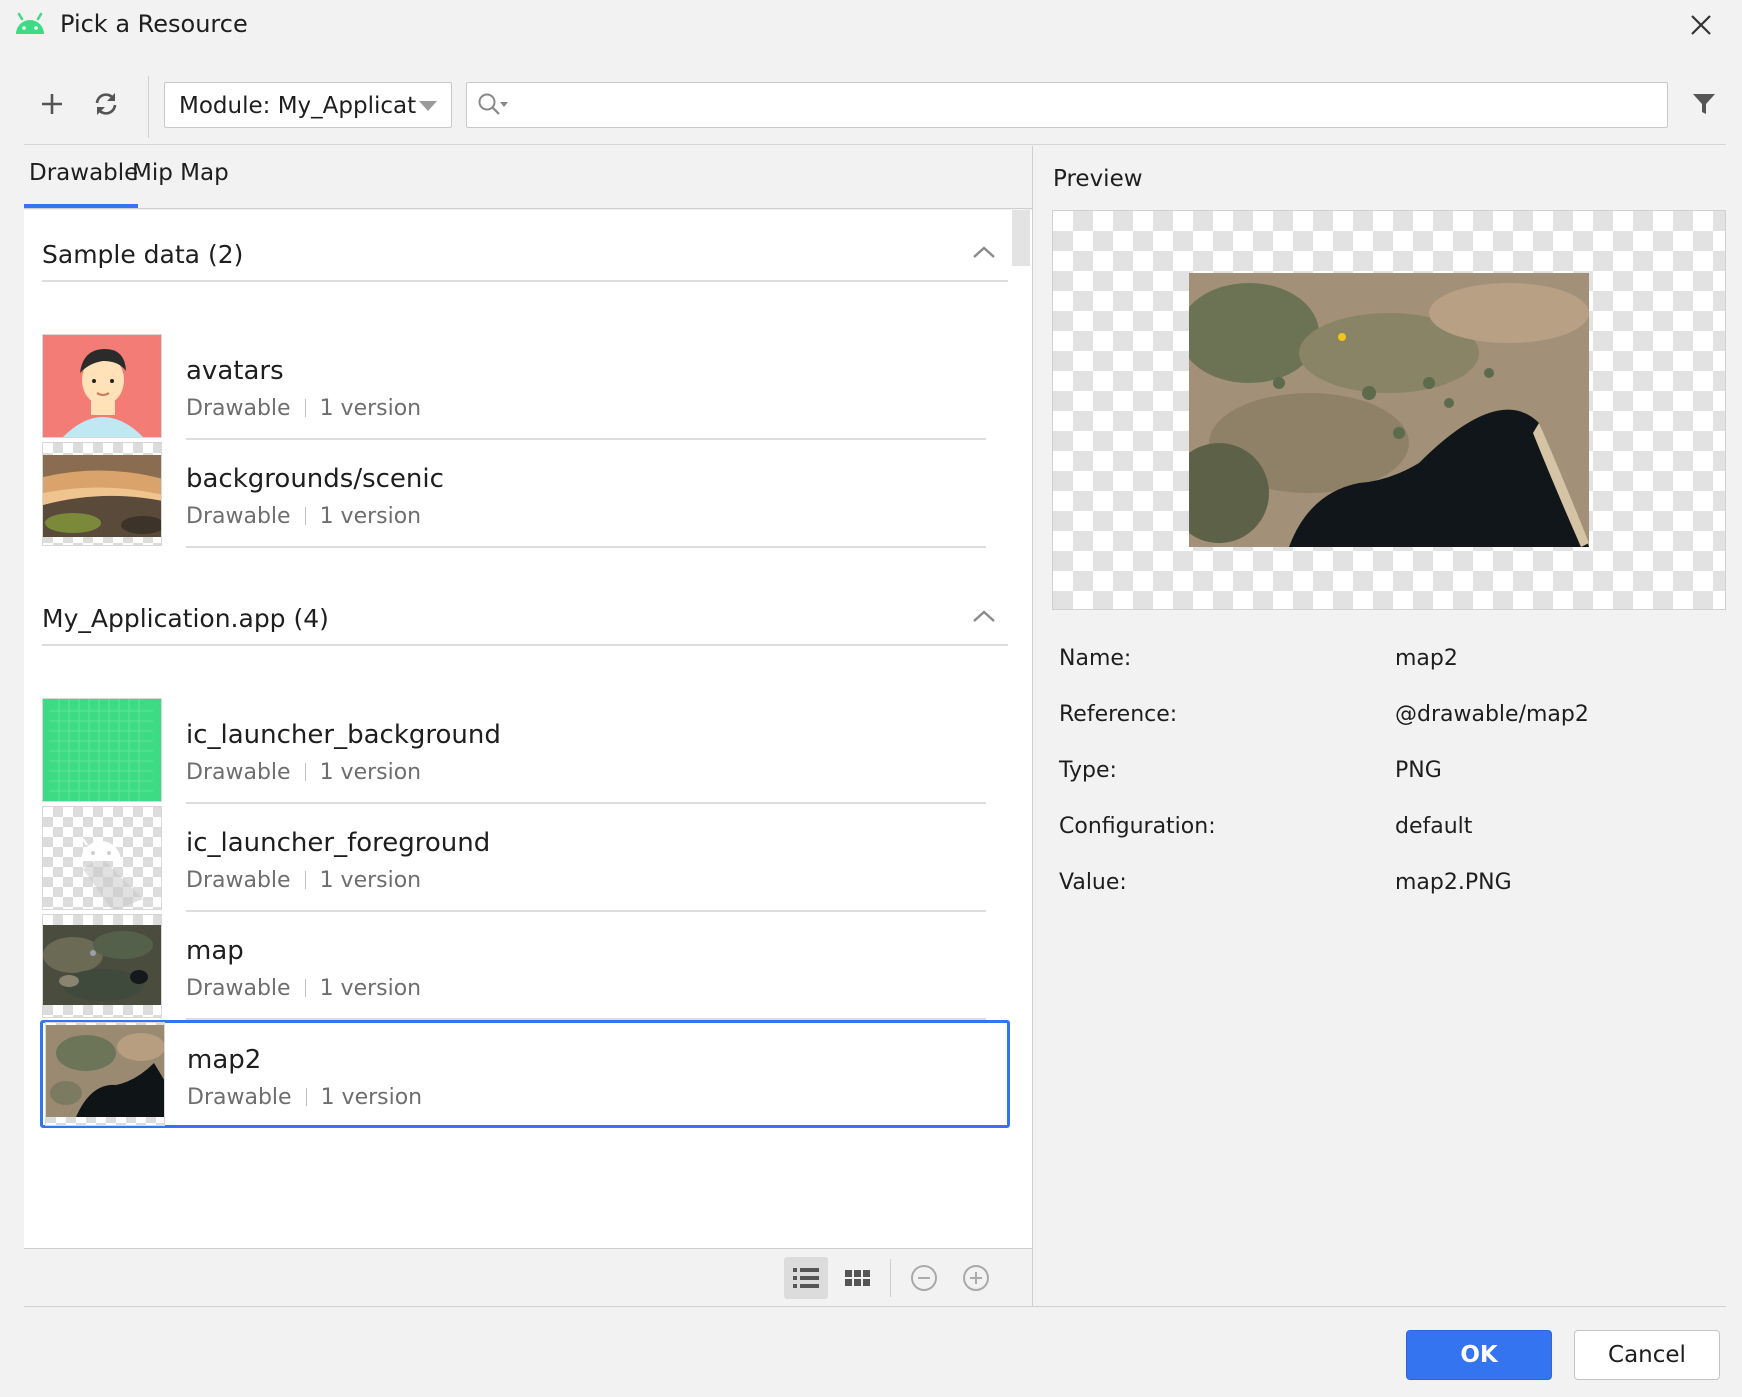 This screenshot has height=1397, width=1742. Describe the element at coordinates (143, 254) in the screenshot. I see `section-title: Sample data (2)` at that location.